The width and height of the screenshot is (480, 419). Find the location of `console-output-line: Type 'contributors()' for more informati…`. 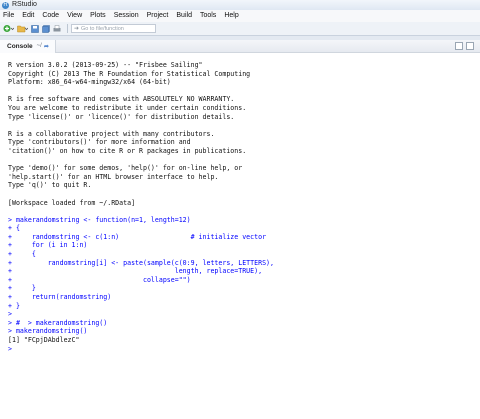

console-output-line: Type 'contributors()' for more informati… is located at coordinates (99, 142).